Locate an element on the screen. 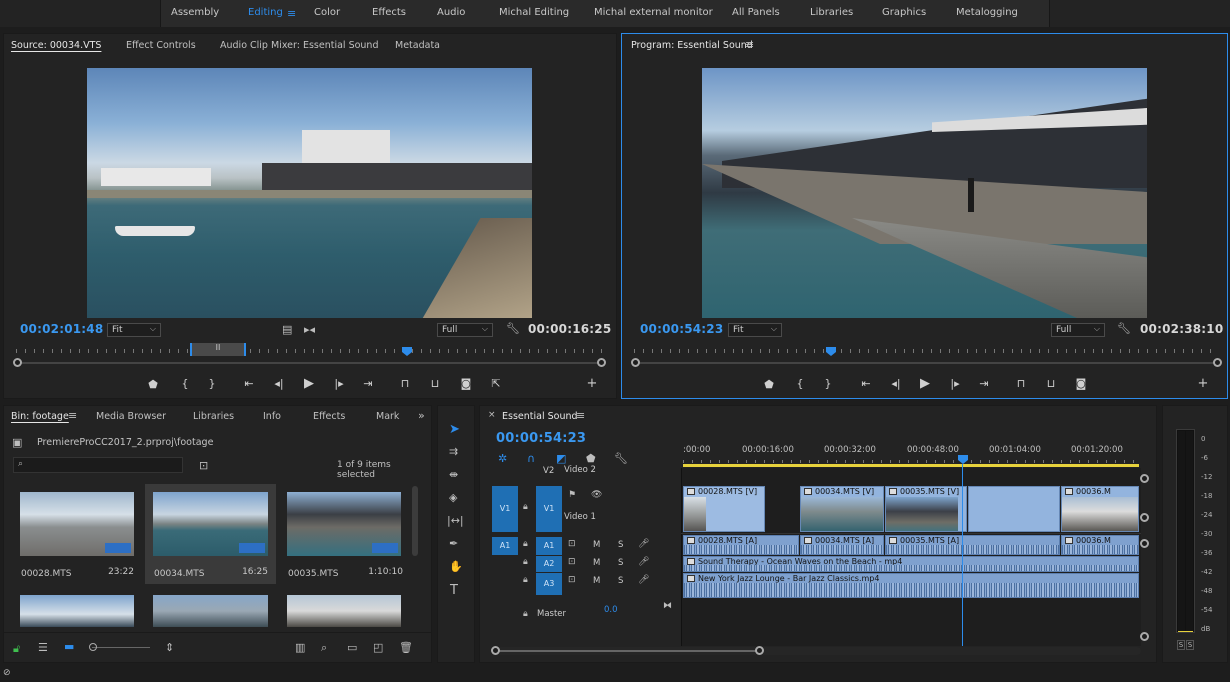 The height and width of the screenshot is (682, 1230). program-wrench-icon: 🔧︎ is located at coordinates (1124, 328).